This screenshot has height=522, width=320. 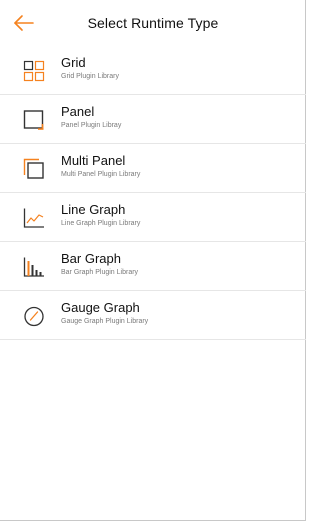 I want to click on item-sublabel: Line Graph Plugin Library, so click(x=101, y=223).